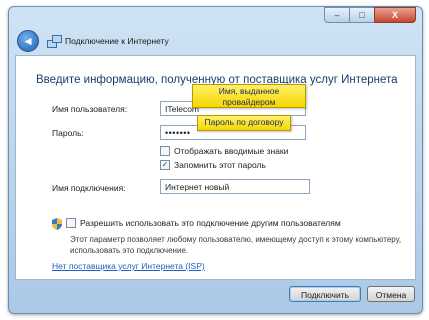 The width and height of the screenshot is (429, 320). I want to click on checkmark-icon: ✓, so click(165, 165).